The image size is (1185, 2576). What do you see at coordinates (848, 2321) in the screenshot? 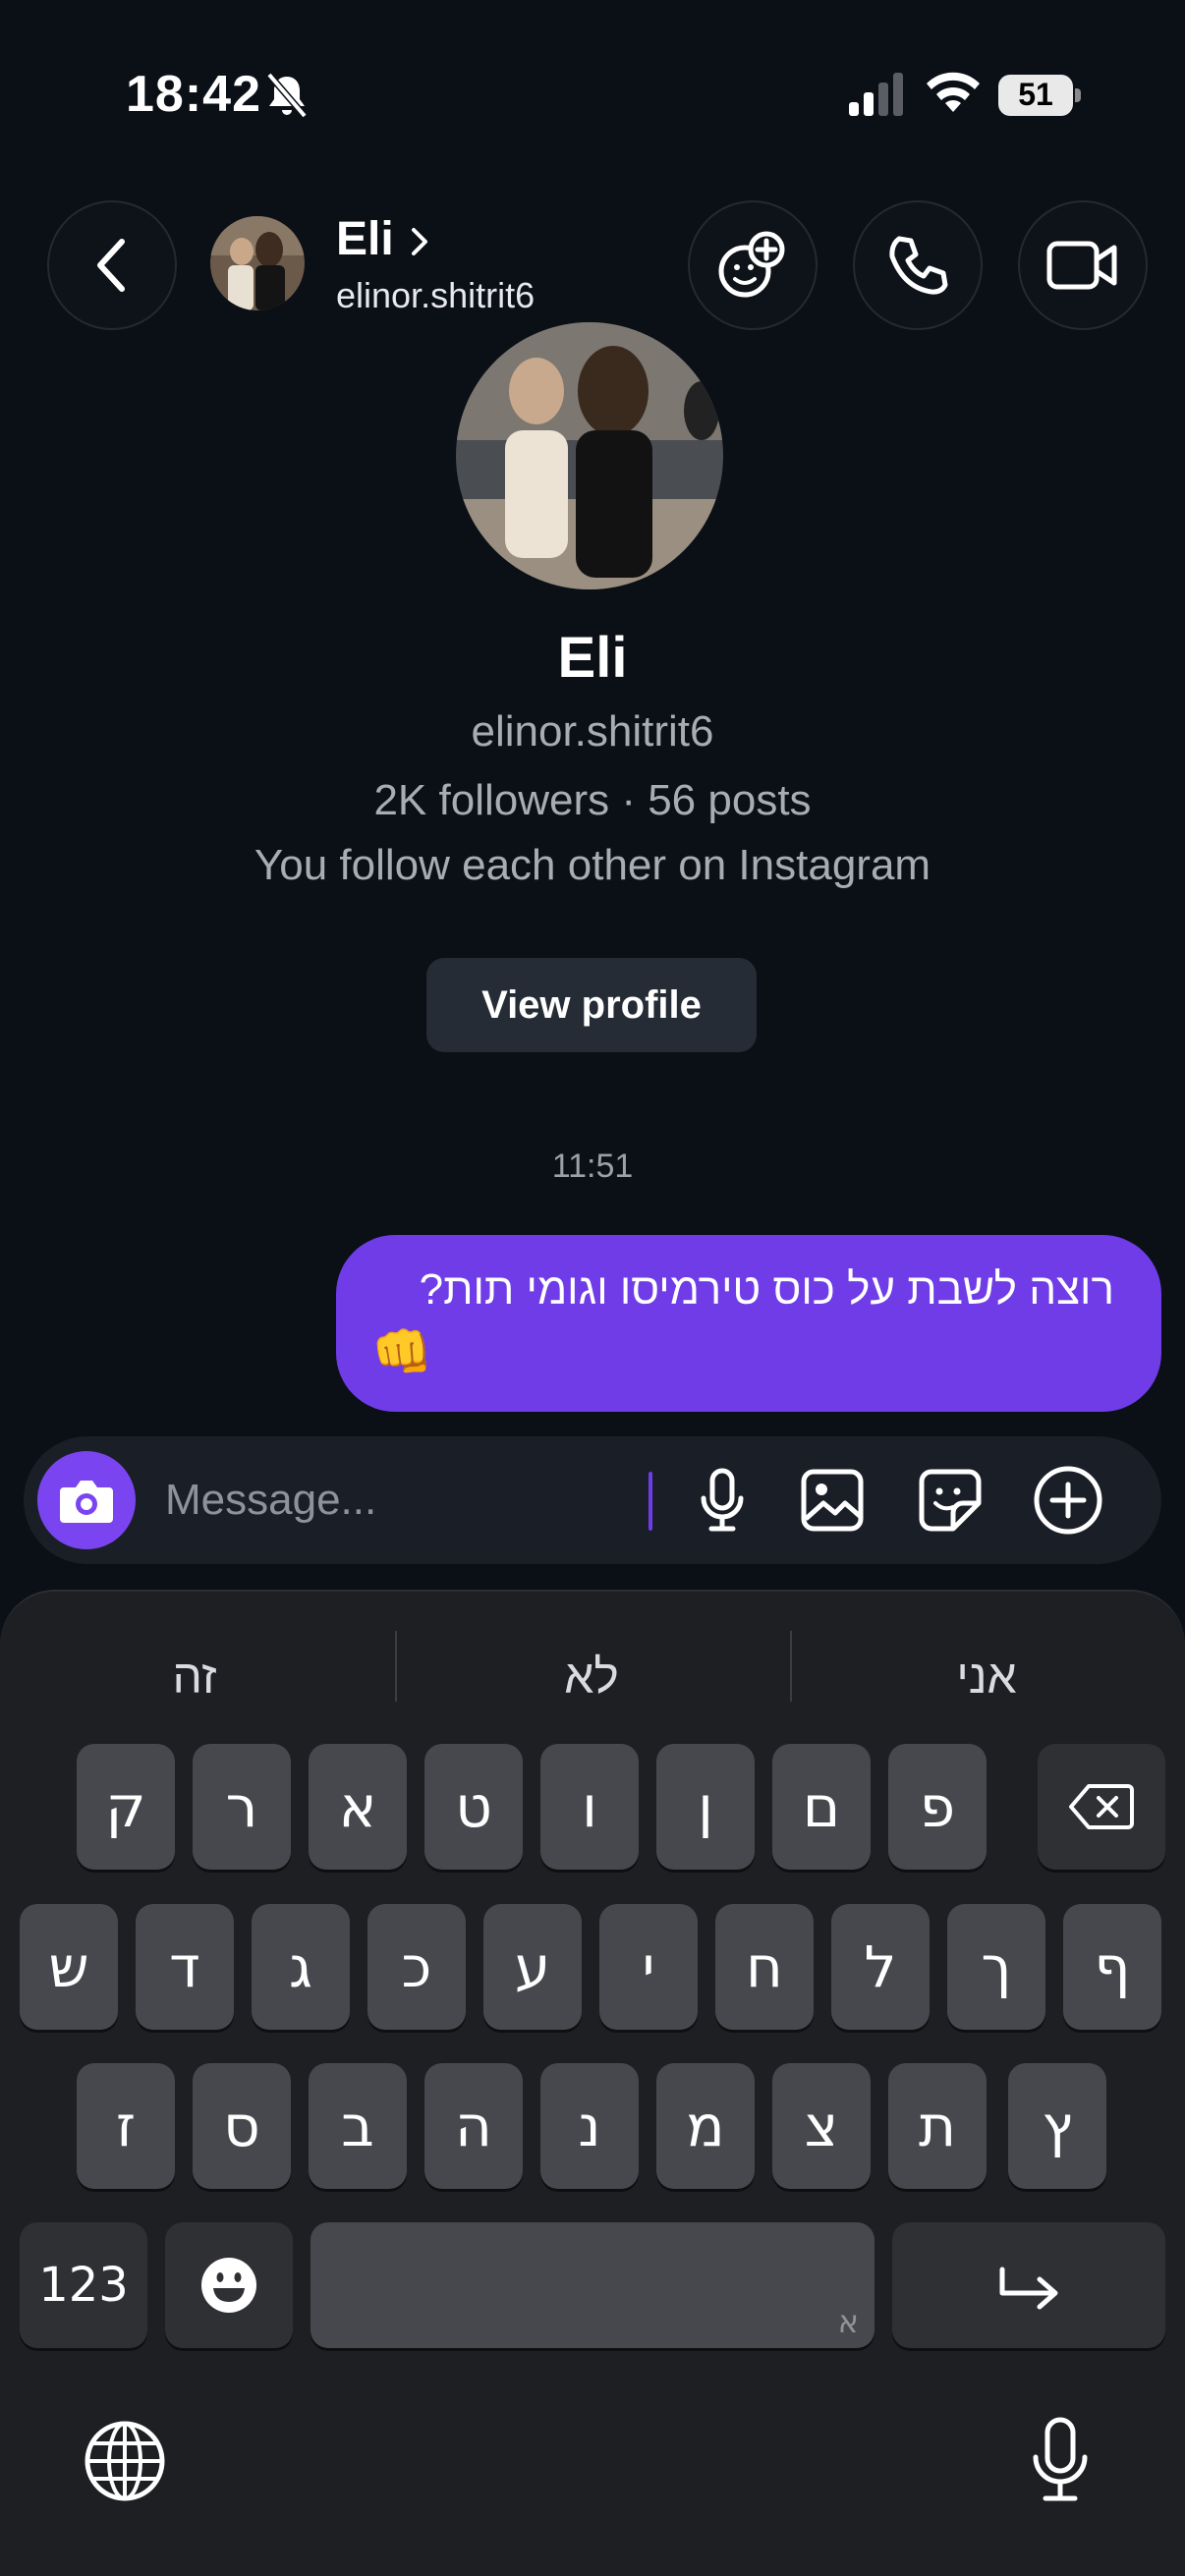
I see `space-language-hint: א` at bounding box center [848, 2321].